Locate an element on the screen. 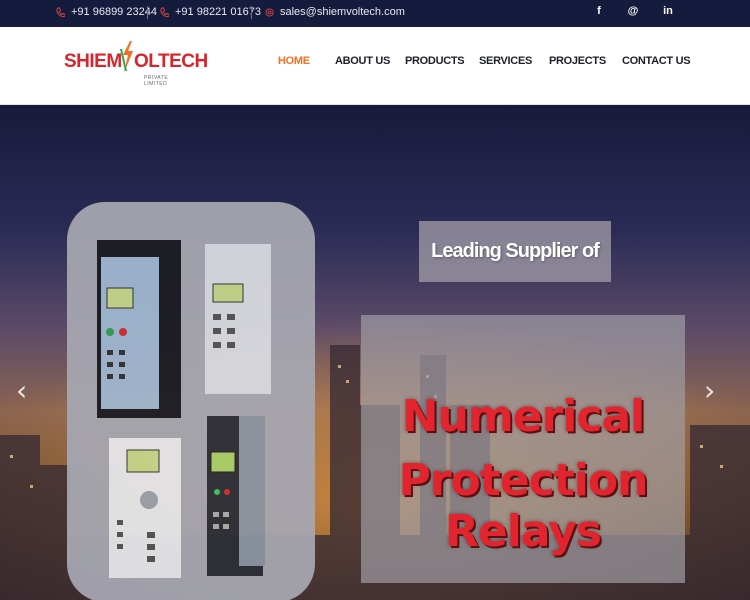 This screenshot has width=750, height=600. hero-headline-line-2: Protection Relays is located at coordinates (523, 506).